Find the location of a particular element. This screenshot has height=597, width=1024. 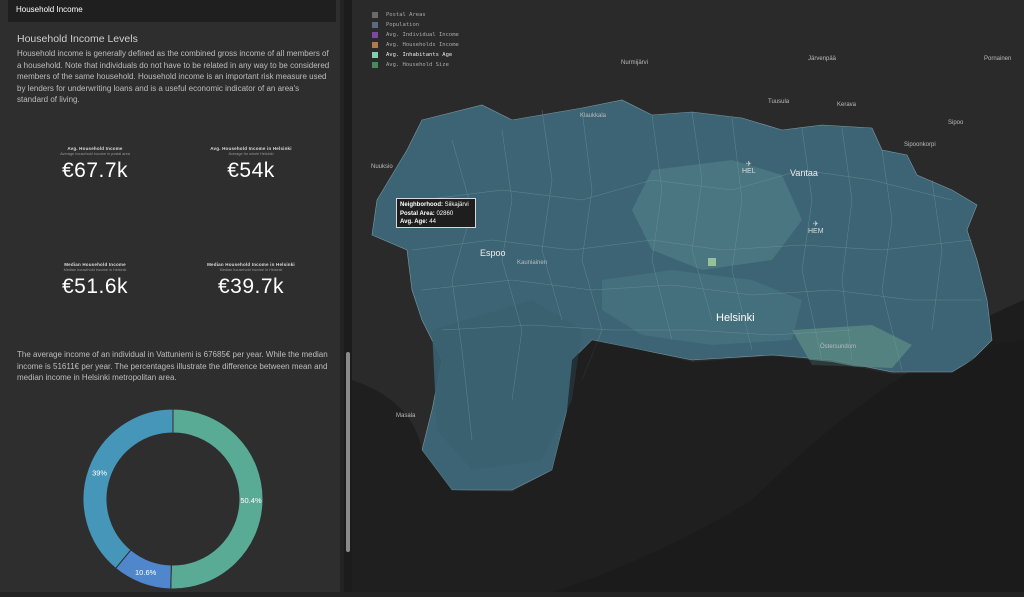

income-donut-chart: 50.4% 10.6% 39% is located at coordinates (173, 499).